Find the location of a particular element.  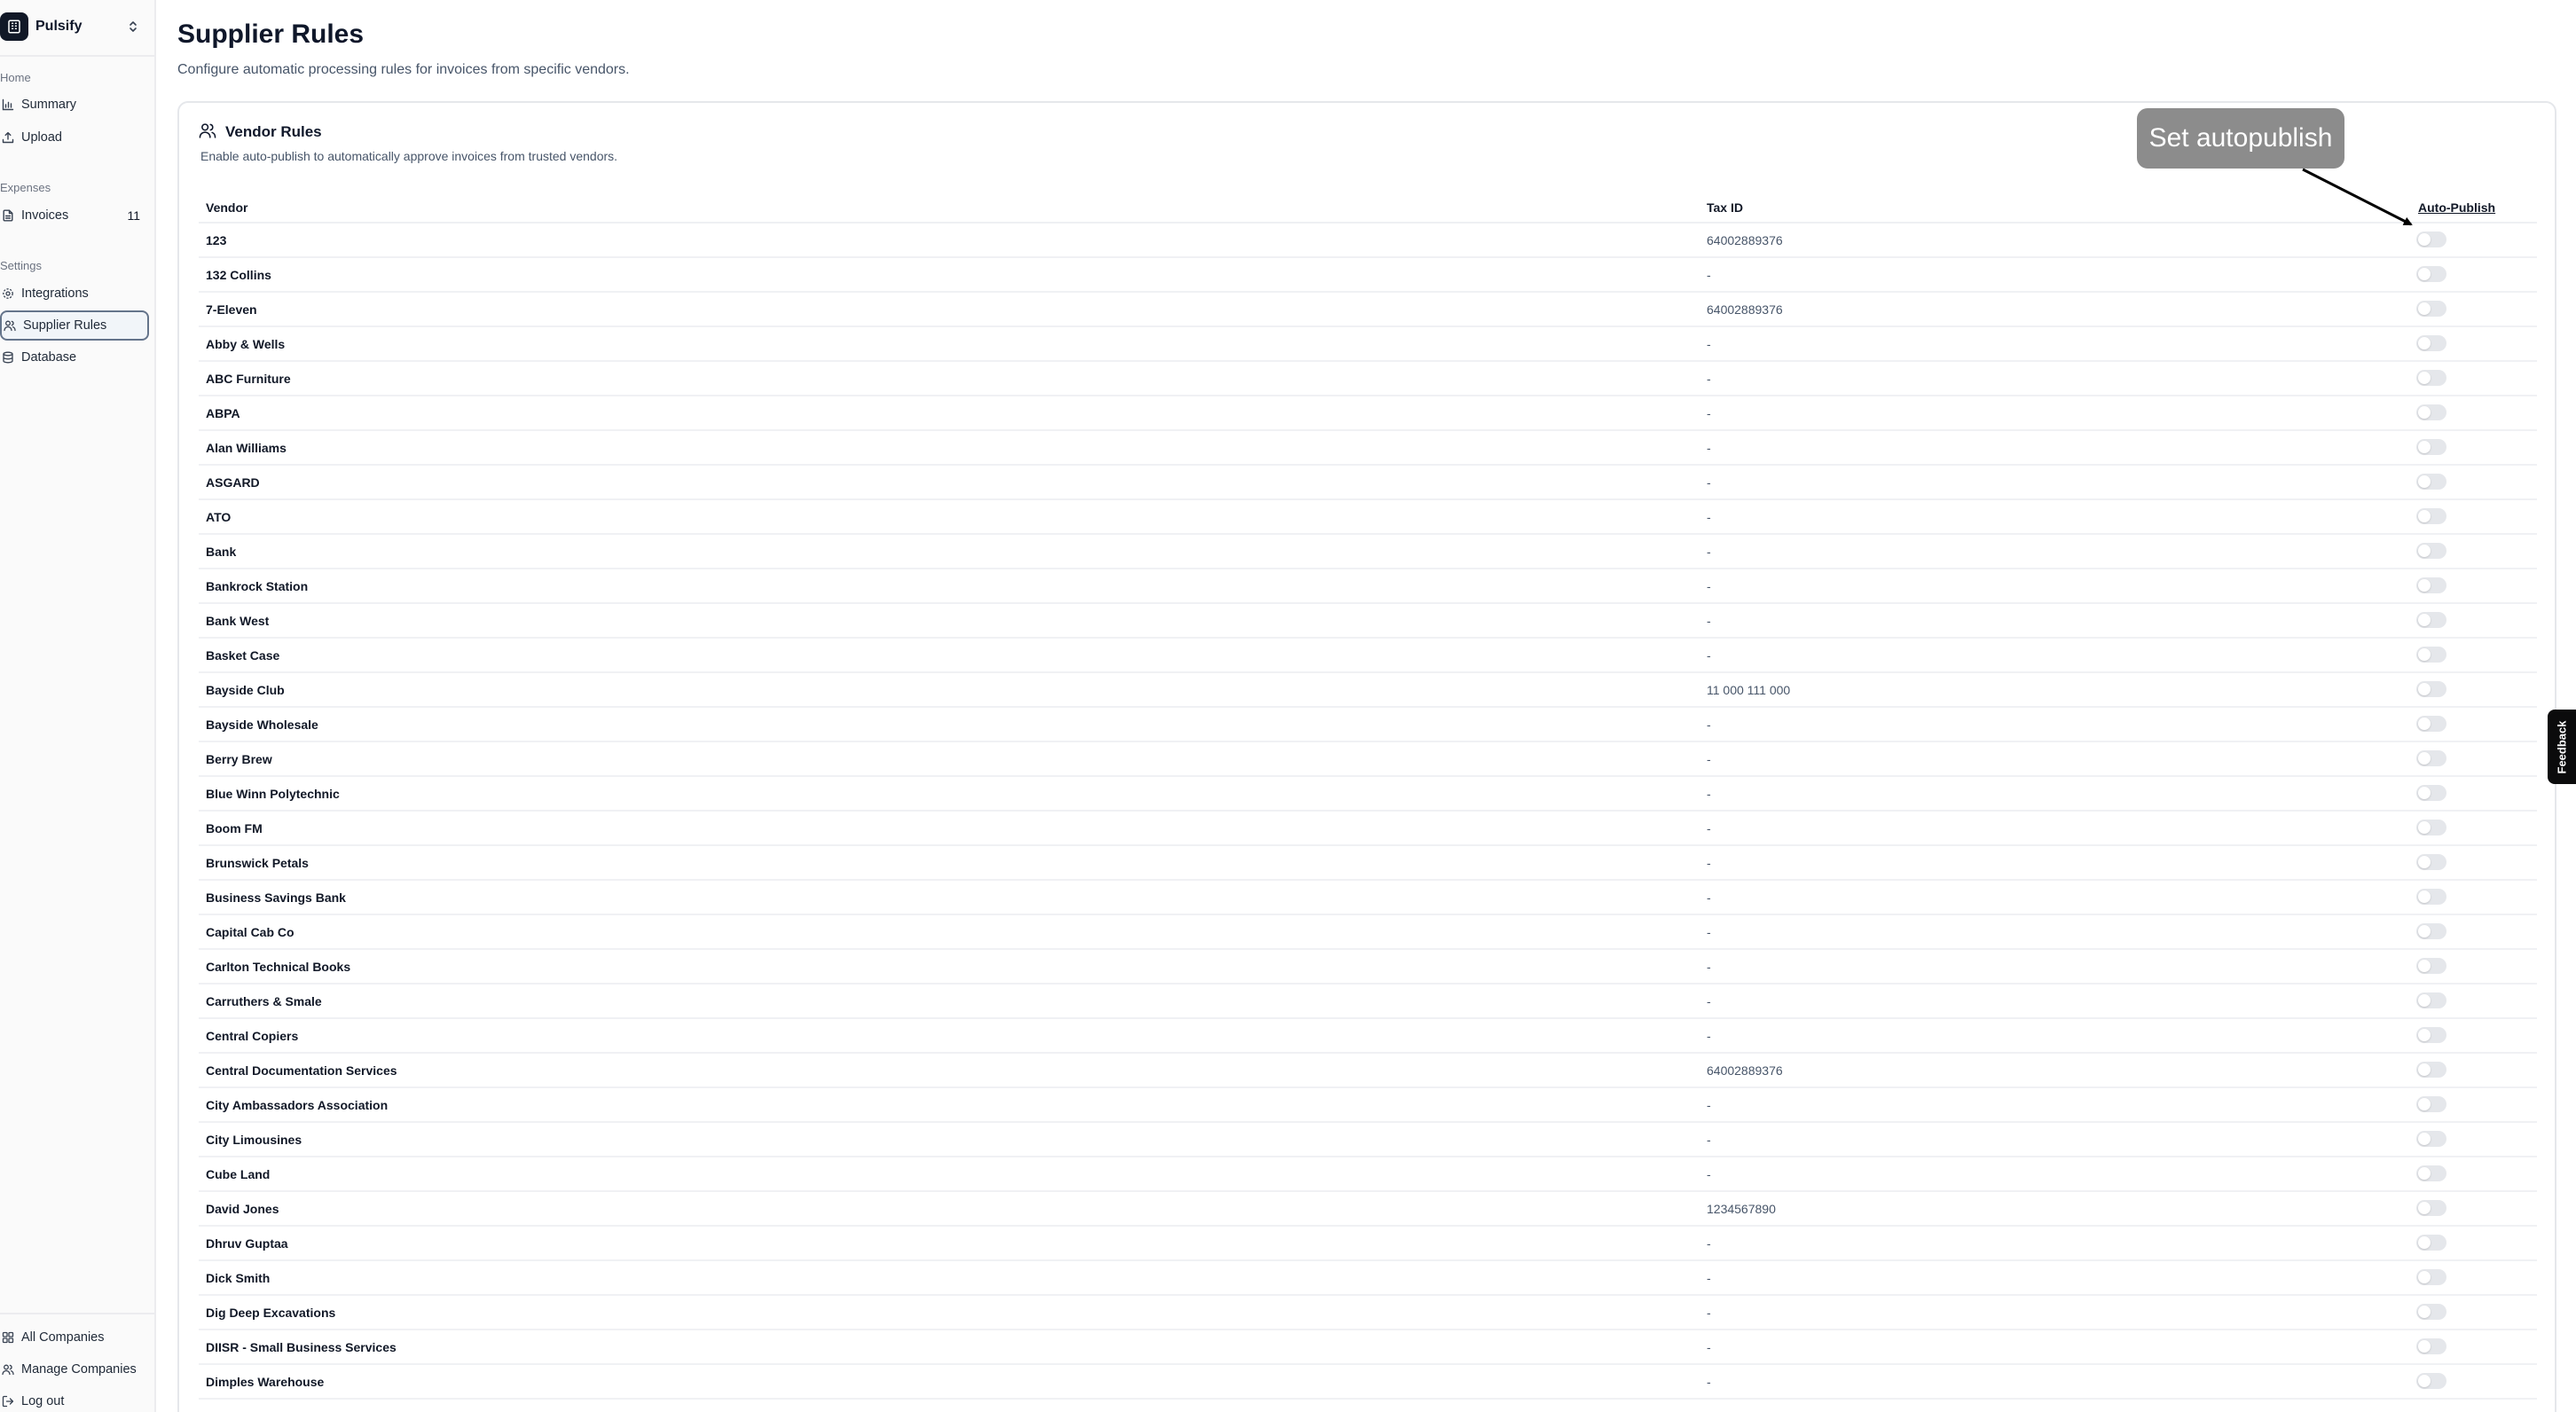

vendor-name-cell: City Ambassadors Association is located at coordinates (297, 1105).